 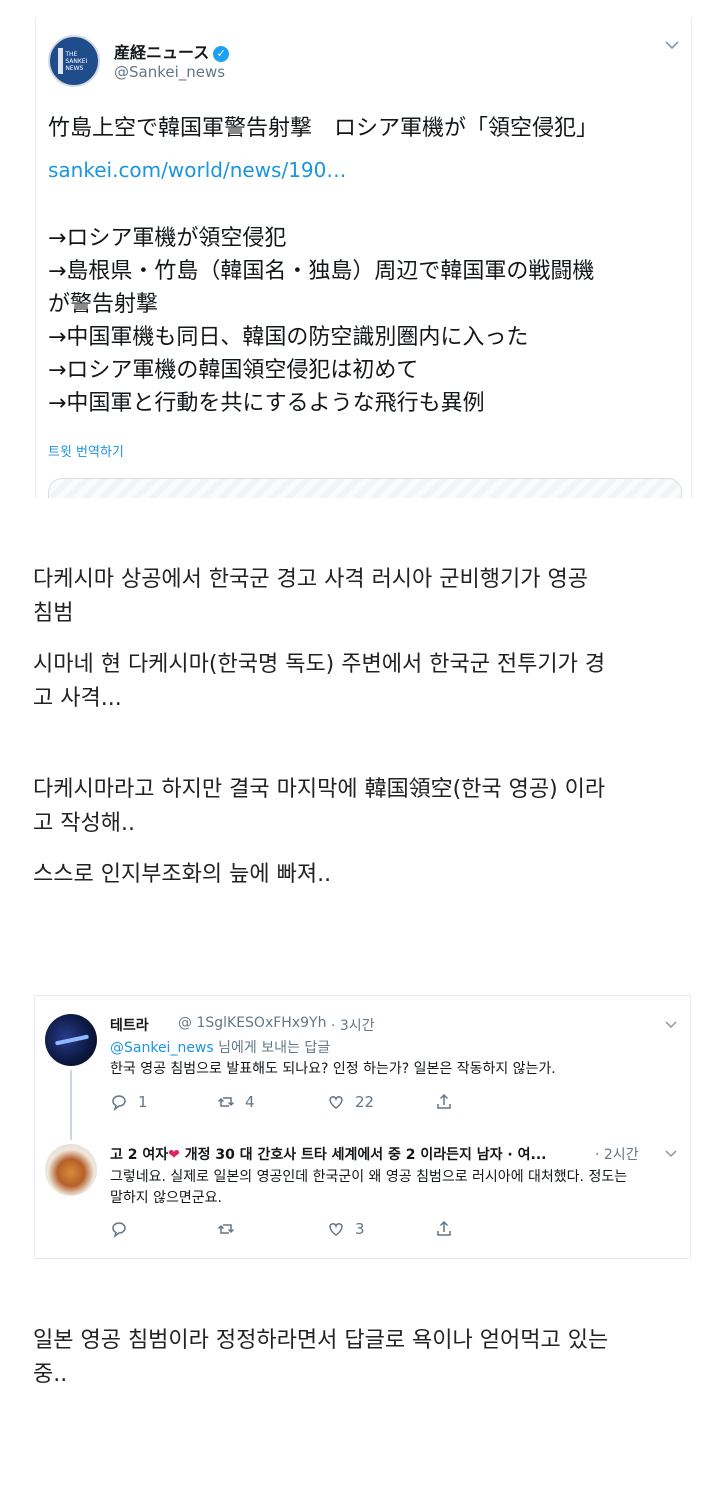 I want to click on replying-to-handle: @Sankei_news, so click(x=162, y=1048).